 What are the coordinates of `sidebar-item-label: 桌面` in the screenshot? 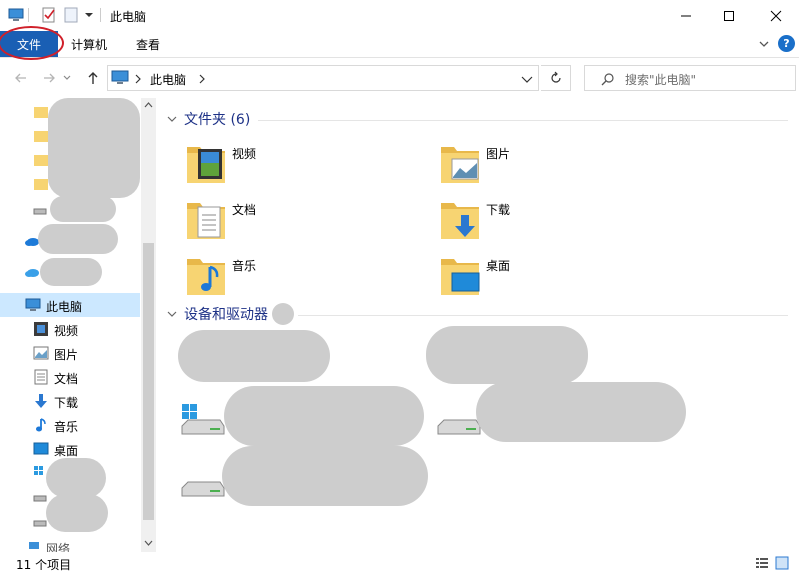 It's located at (66, 451).